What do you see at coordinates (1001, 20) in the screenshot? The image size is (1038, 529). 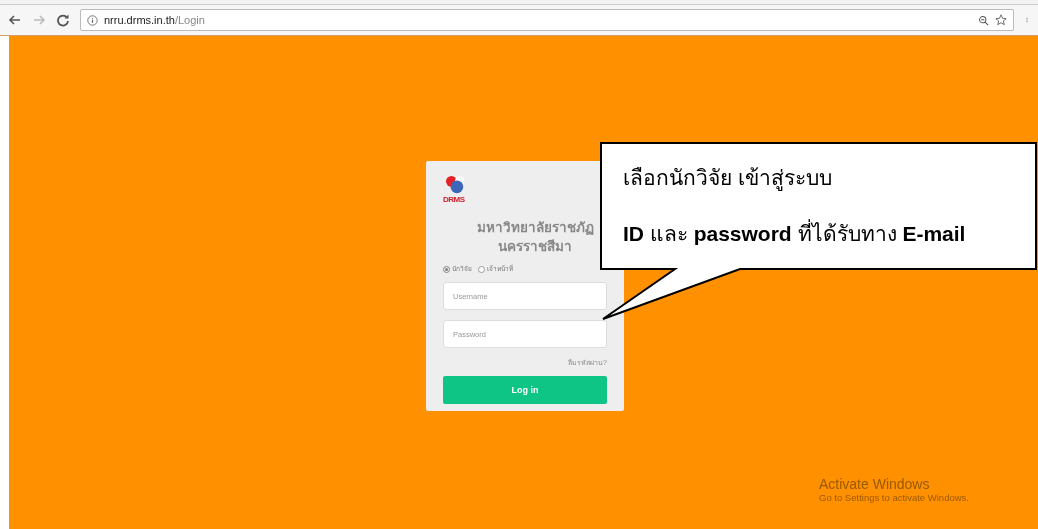 I see `star-icon` at bounding box center [1001, 20].